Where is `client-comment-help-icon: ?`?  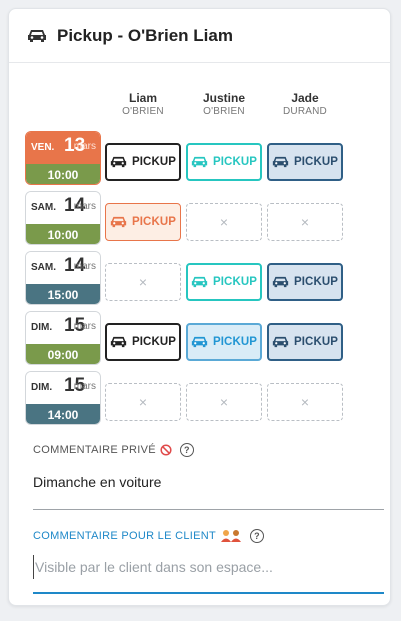 client-comment-help-icon: ? is located at coordinates (257, 536).